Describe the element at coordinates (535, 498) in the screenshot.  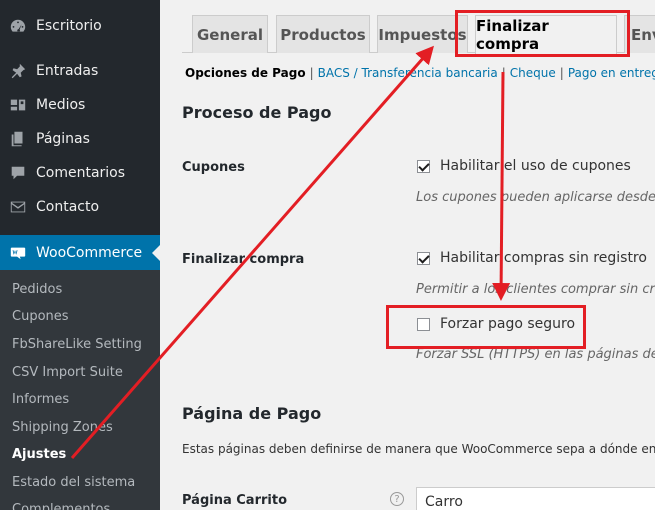
I see `cart-page-select: Carro` at that location.